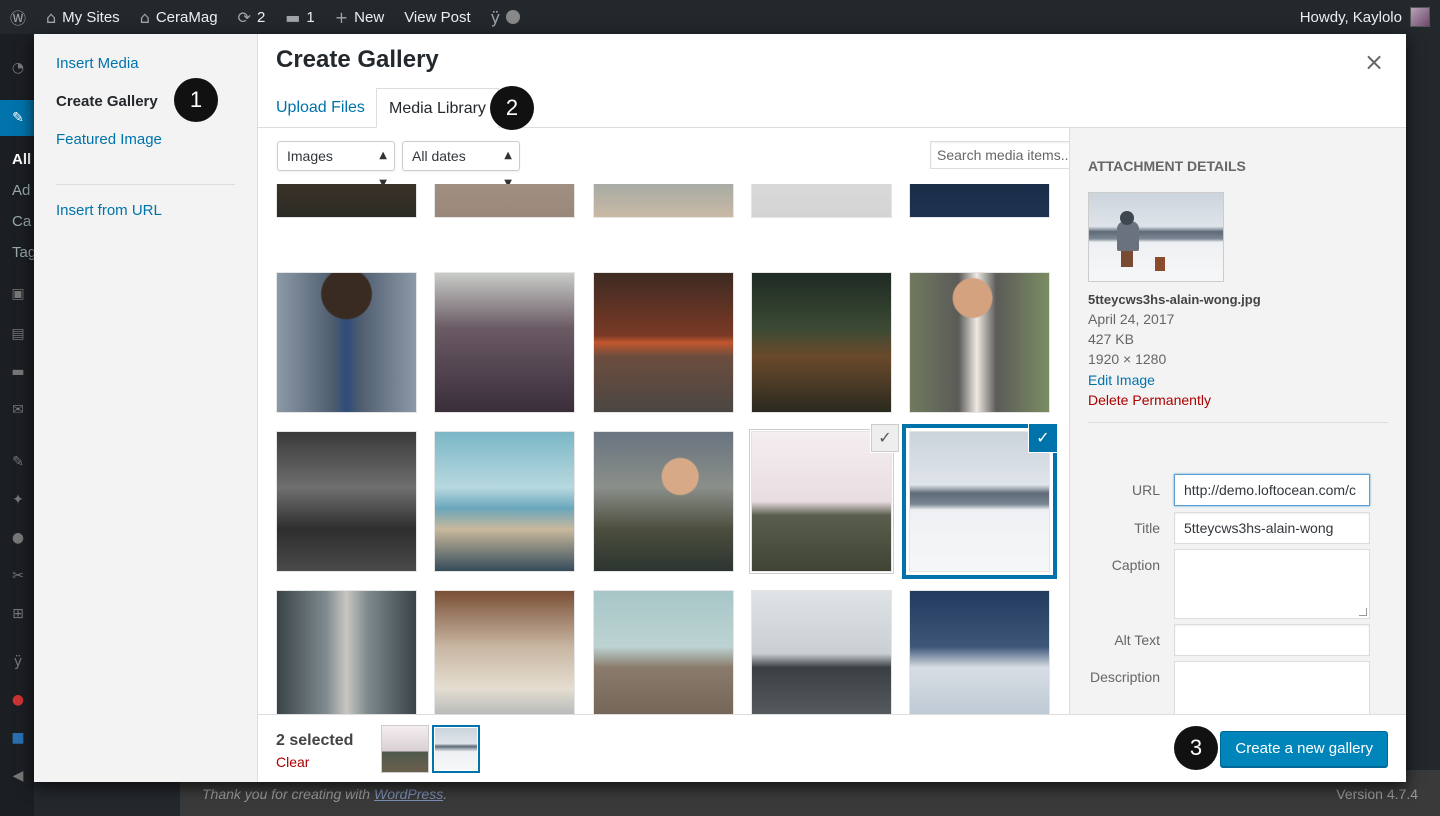  I want to click on my-sites-menu: ⌂ My Sites, so click(83, 17).